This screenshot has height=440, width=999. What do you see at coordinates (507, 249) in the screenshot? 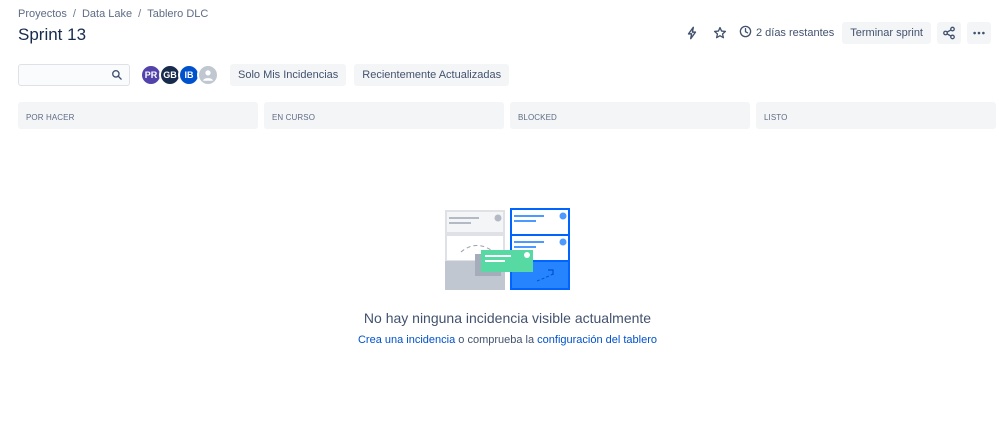
I see `empty-board-illustration` at bounding box center [507, 249].